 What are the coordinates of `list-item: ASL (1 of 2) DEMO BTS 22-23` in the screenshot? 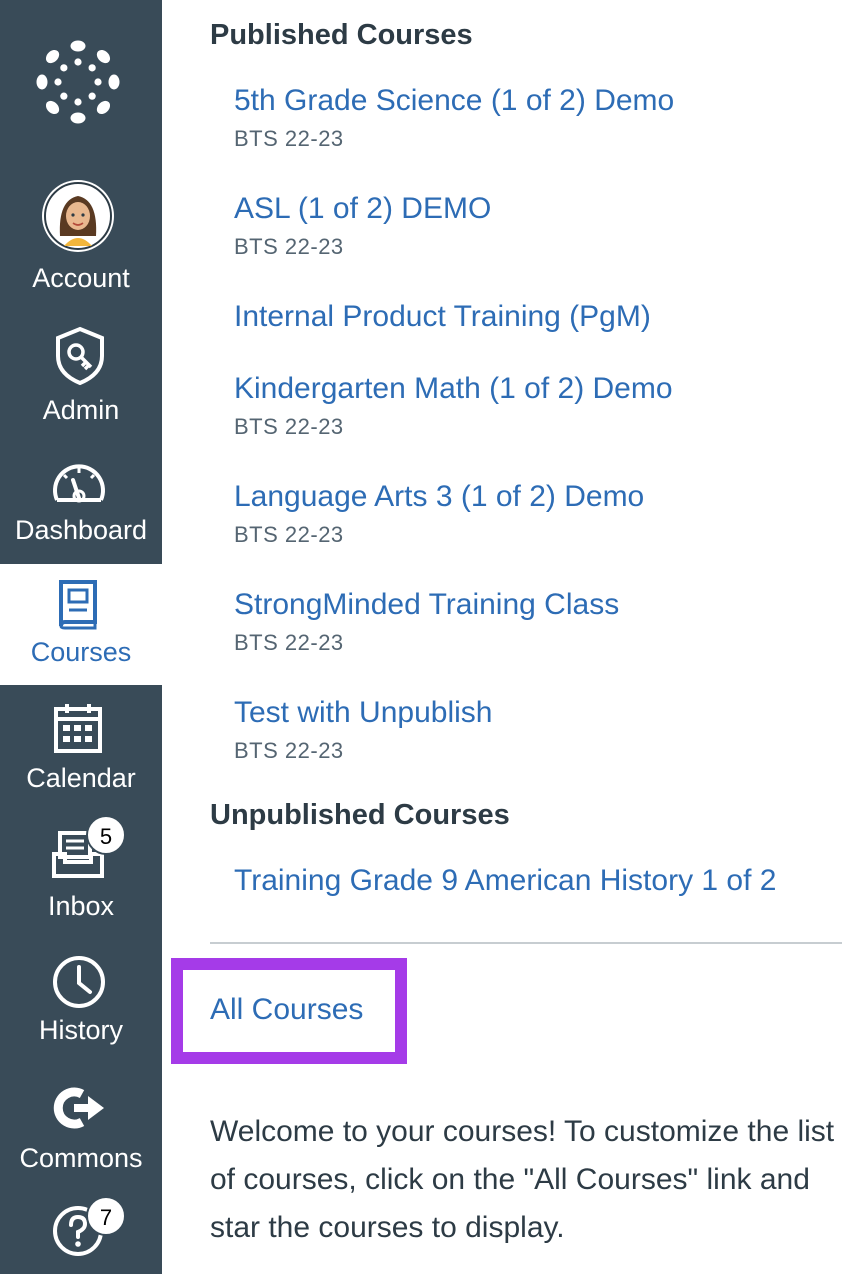 It's located at (362, 226).